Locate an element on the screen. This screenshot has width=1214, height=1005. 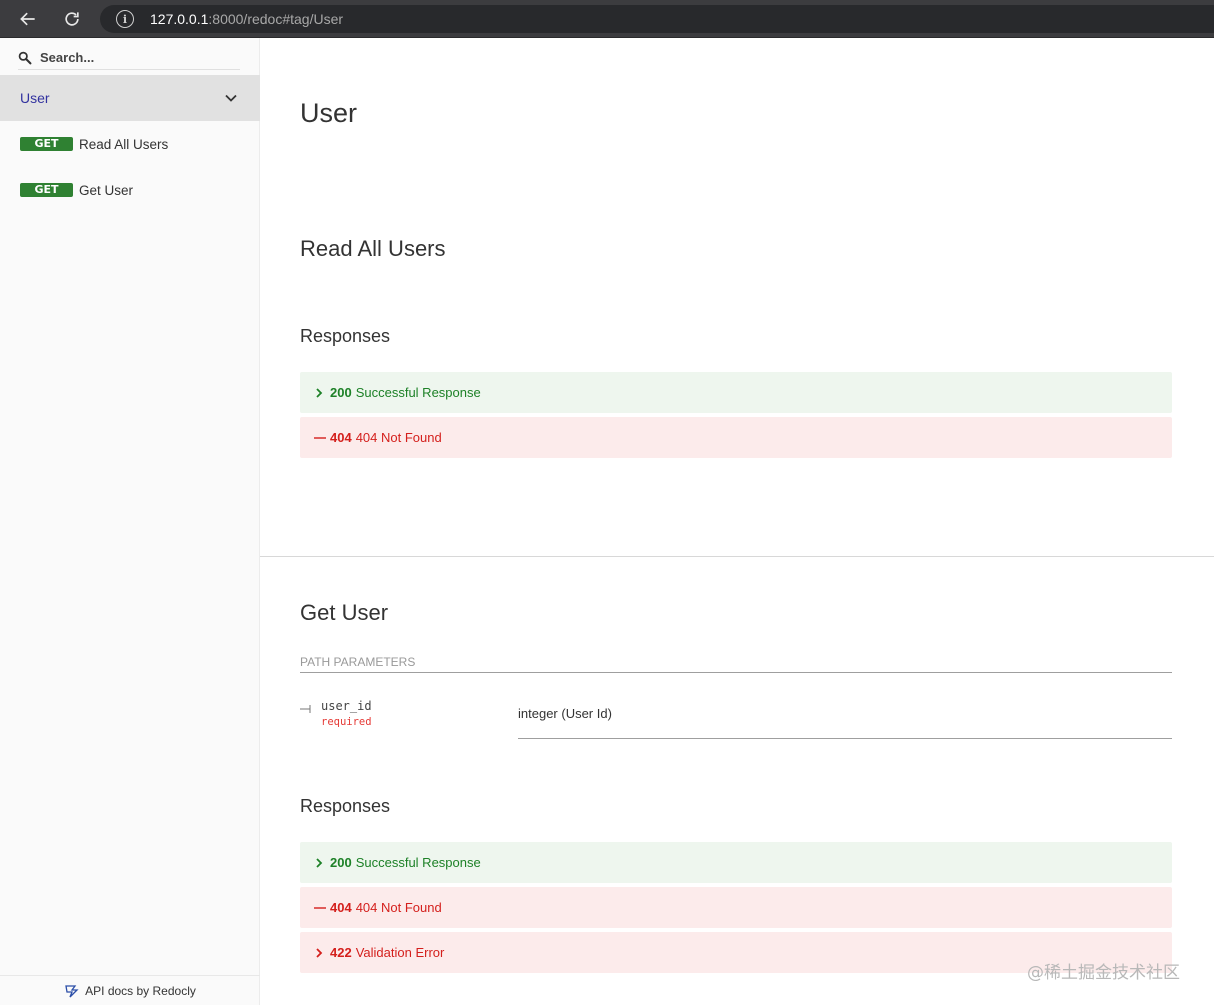
back-button is located at coordinates (28, 19).